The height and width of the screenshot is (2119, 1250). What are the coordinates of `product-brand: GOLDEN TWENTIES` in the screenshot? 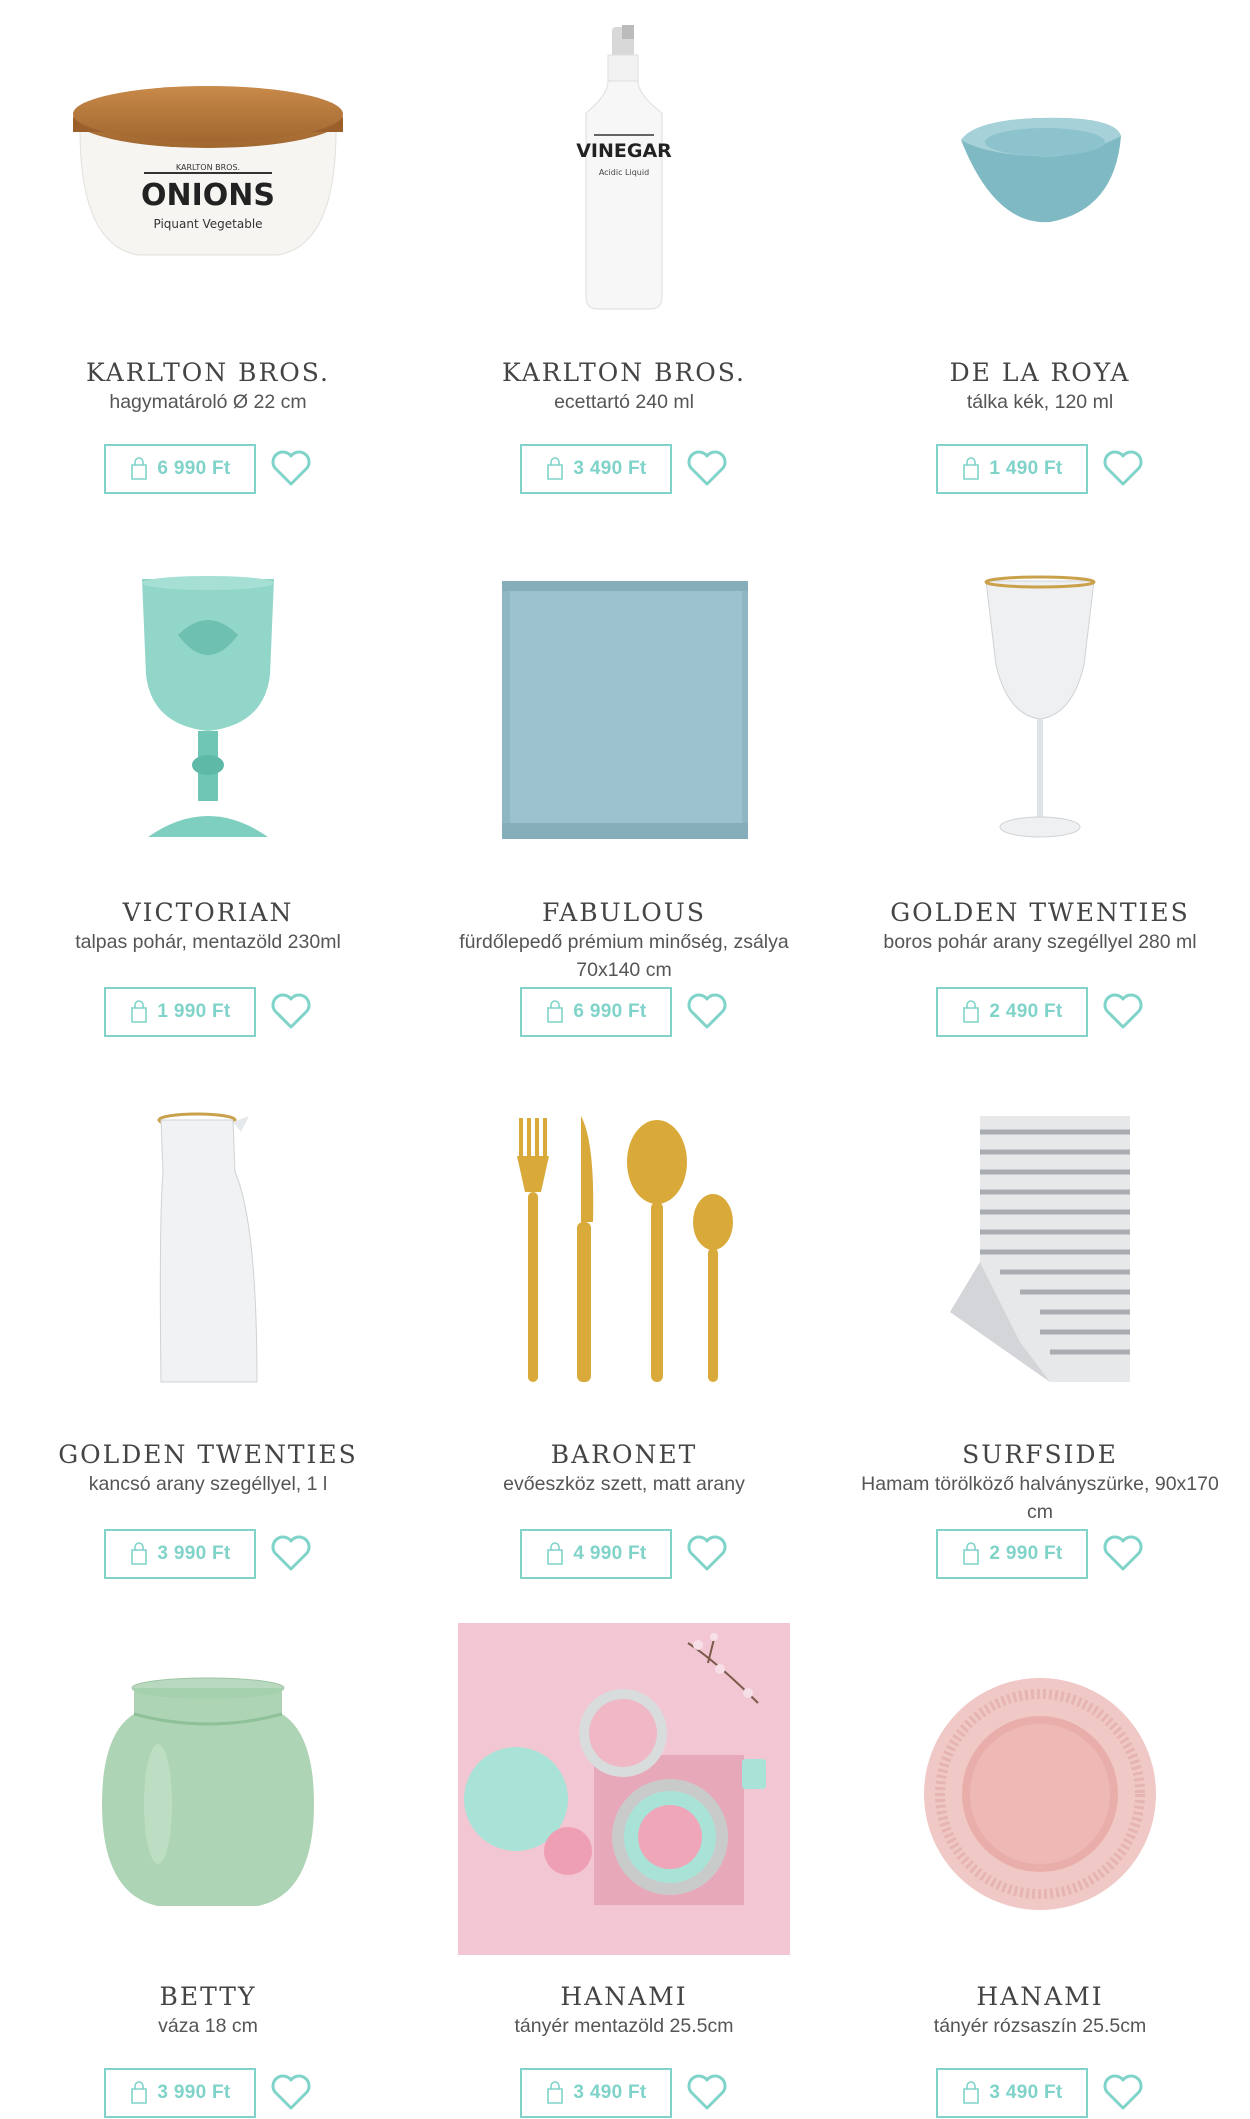 It's located at (208, 1454).